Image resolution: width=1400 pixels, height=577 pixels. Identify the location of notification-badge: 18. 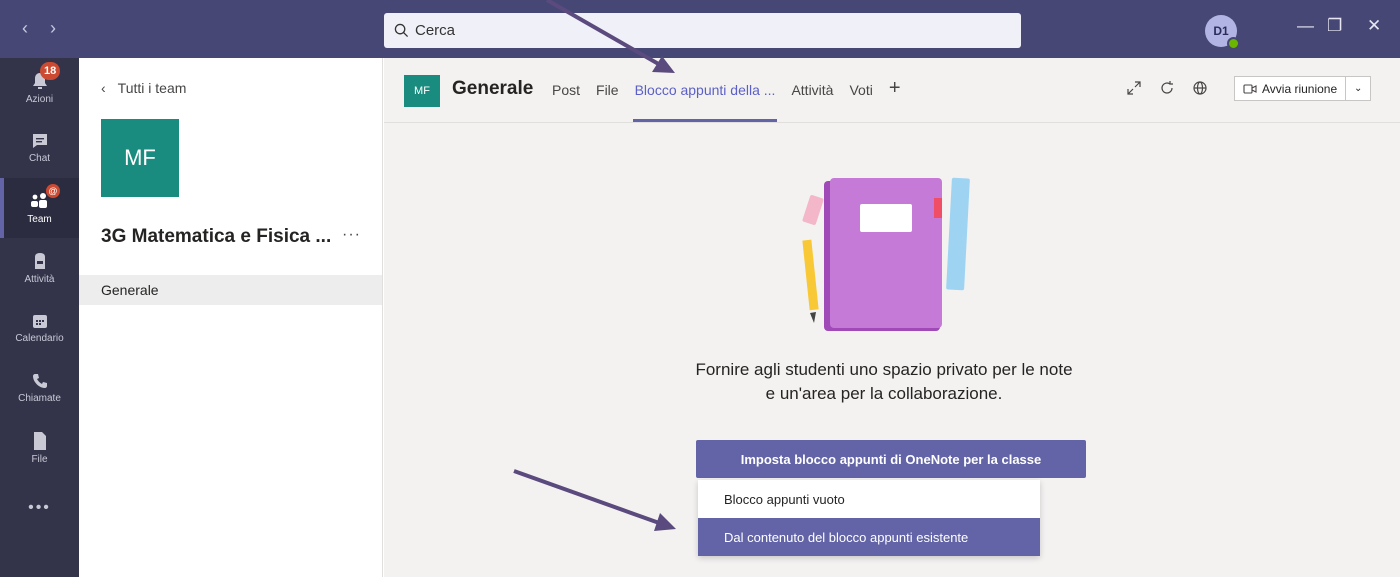
(50, 71).